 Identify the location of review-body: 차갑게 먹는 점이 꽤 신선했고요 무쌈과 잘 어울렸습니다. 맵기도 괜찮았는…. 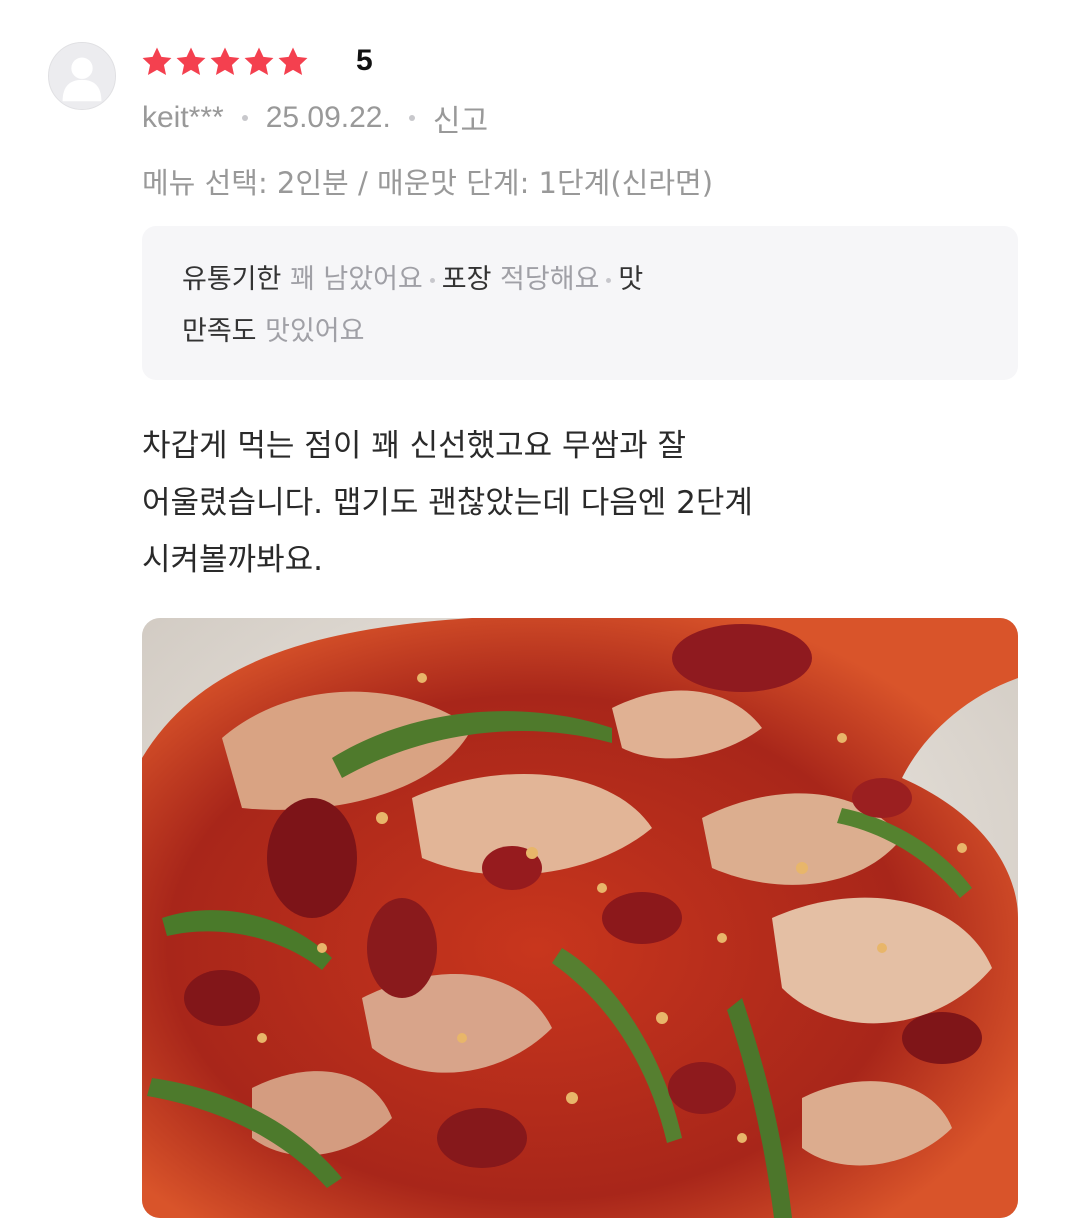
(572, 503).